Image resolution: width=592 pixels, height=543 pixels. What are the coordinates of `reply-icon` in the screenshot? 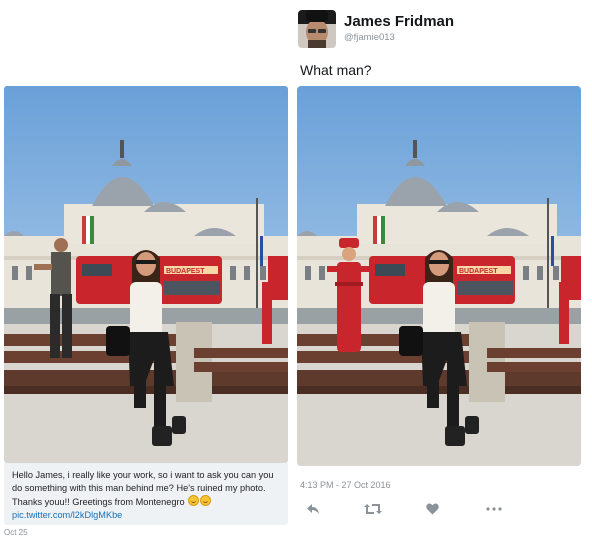 It's located at (313, 509).